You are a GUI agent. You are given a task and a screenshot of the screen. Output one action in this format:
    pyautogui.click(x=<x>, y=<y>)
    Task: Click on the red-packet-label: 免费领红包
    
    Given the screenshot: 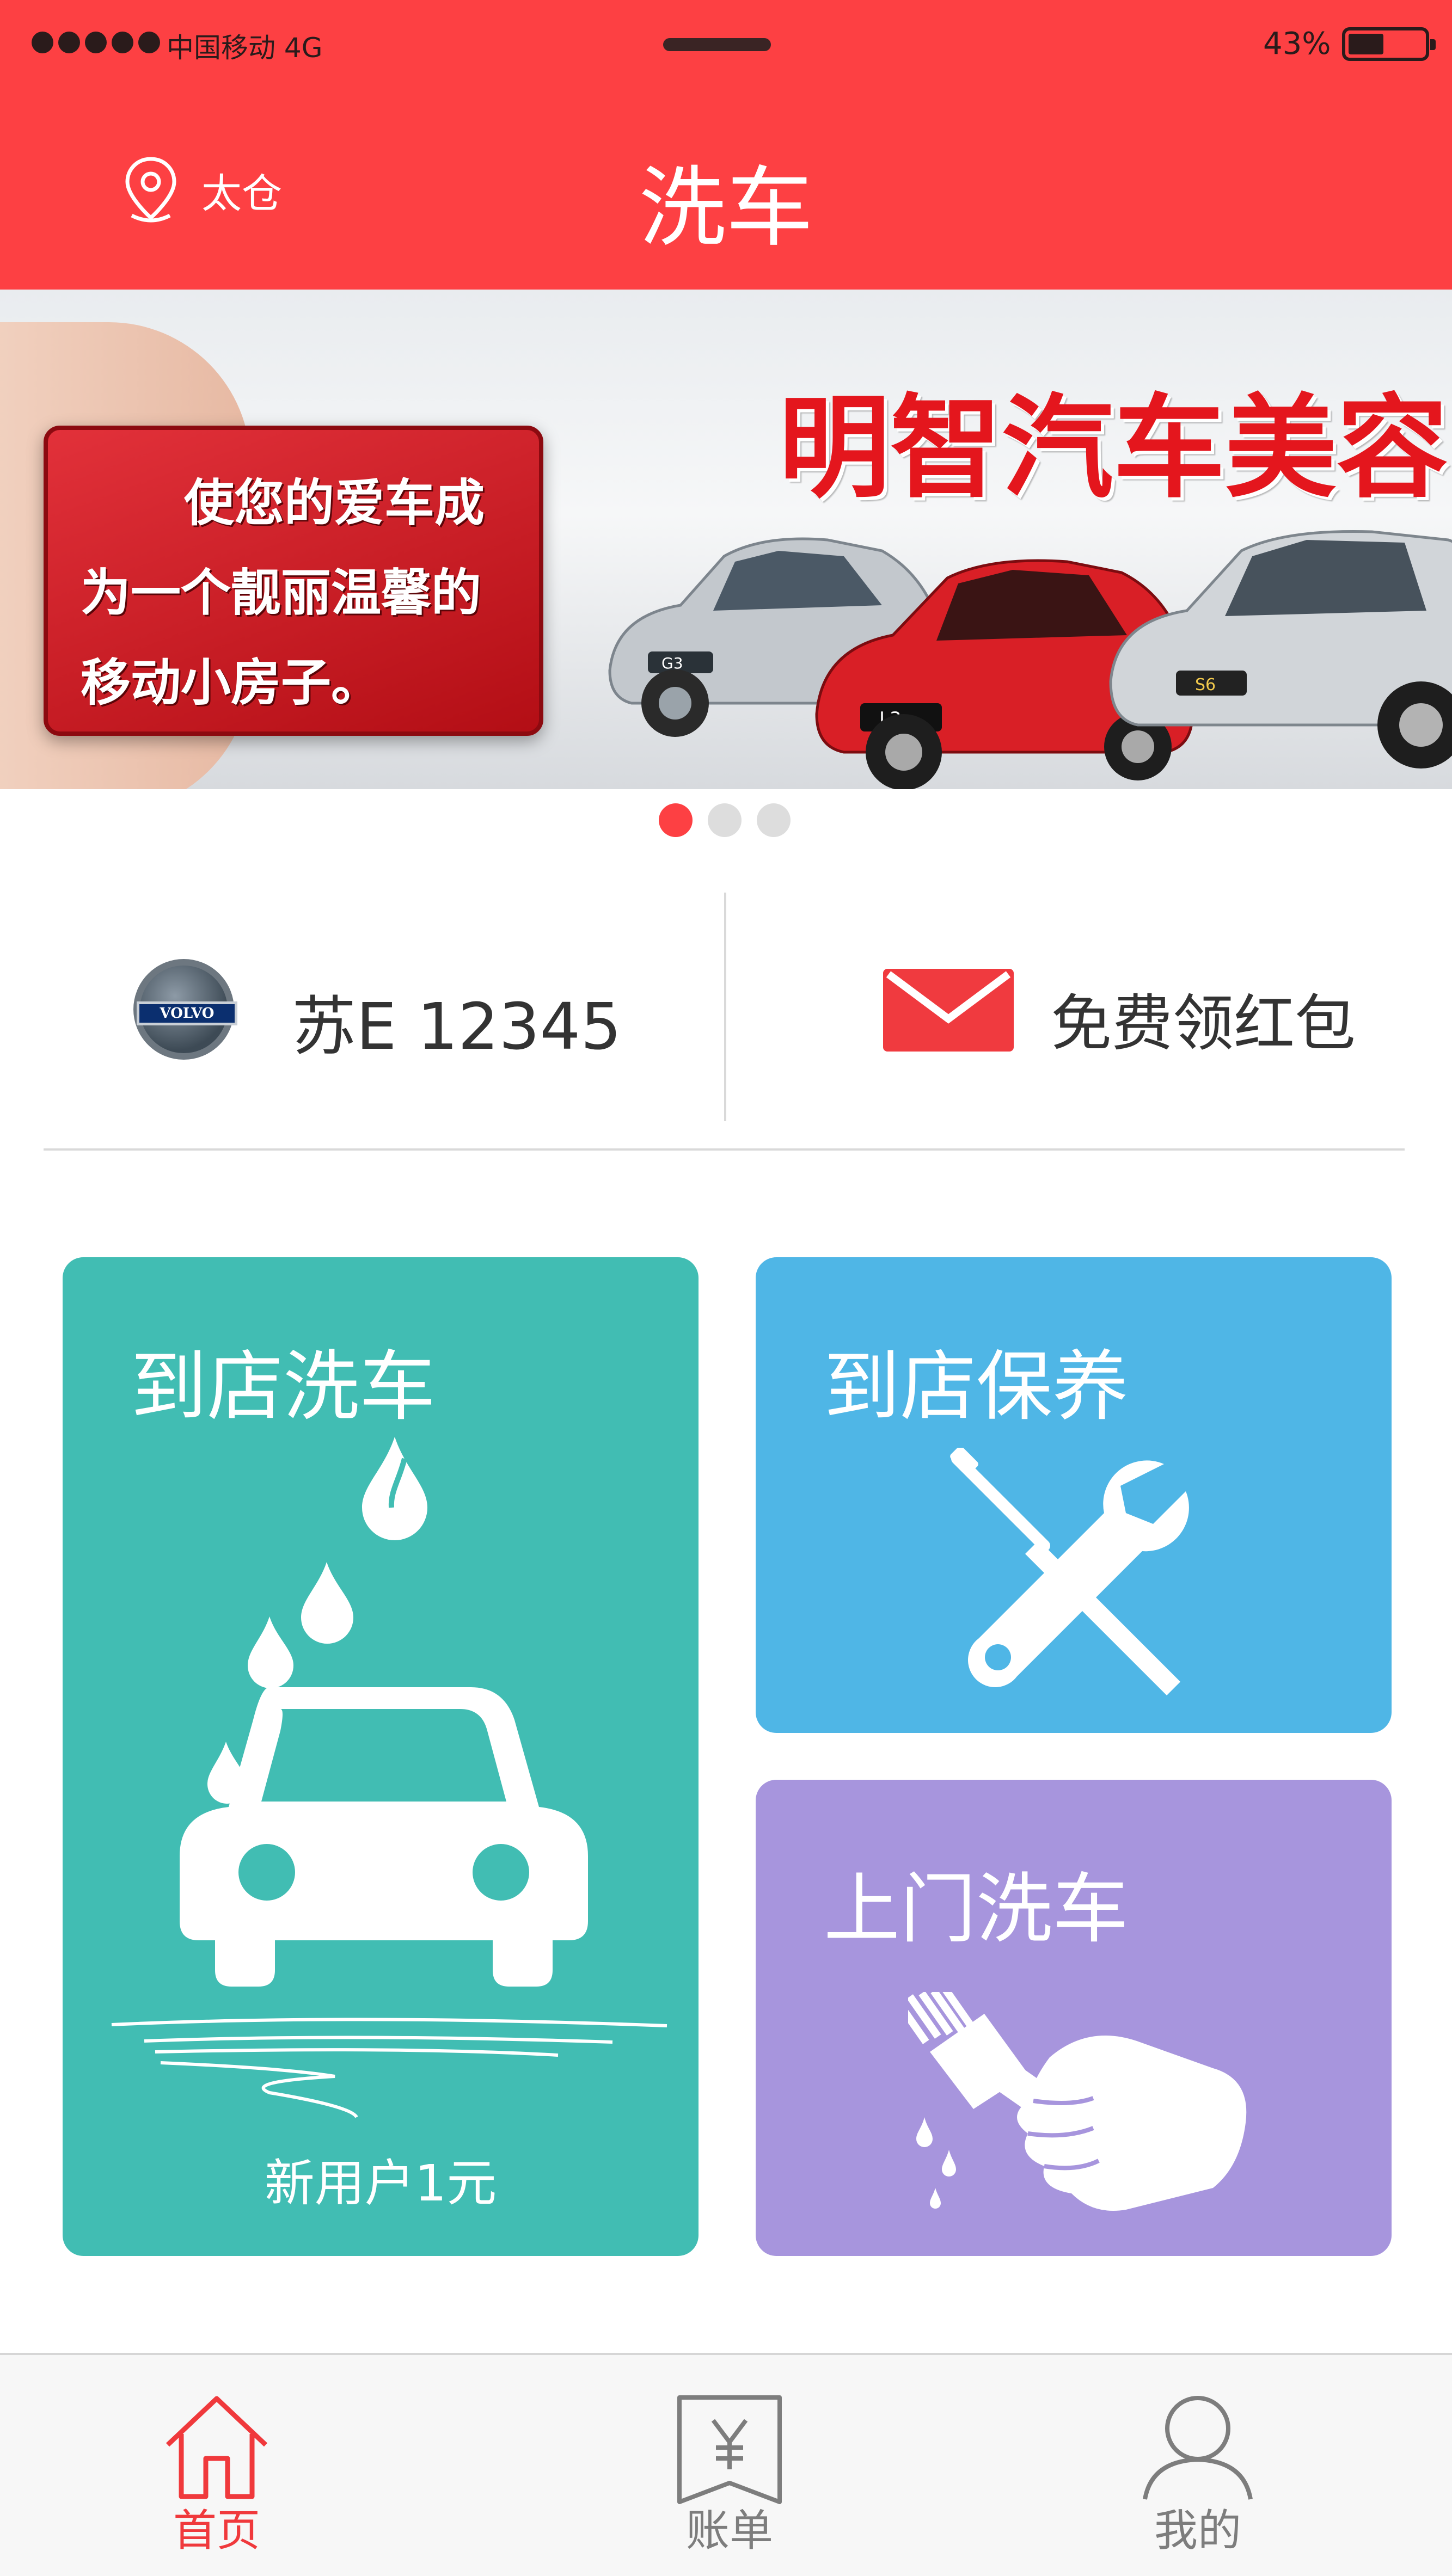 What is the action you would take?
    pyautogui.click(x=1203, y=1023)
    